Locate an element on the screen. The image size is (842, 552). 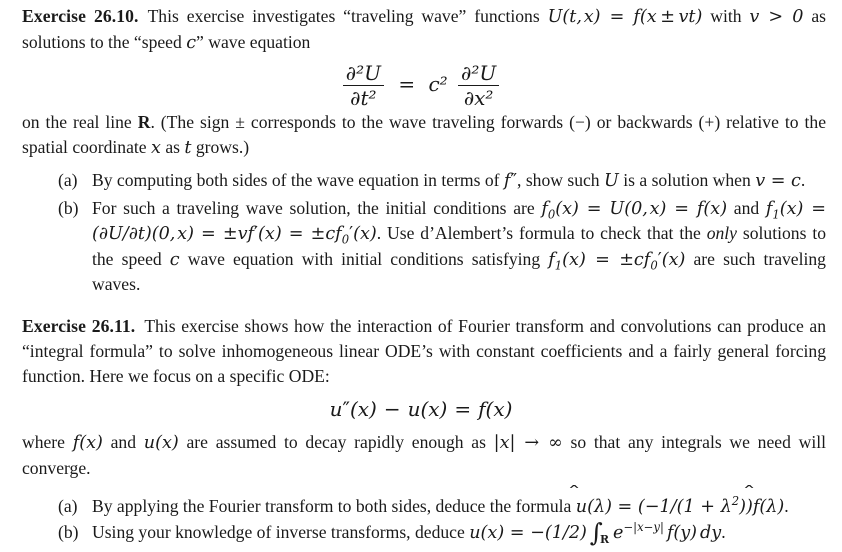
f-hat-symbol: ̂f is located at coordinates (756, 507).